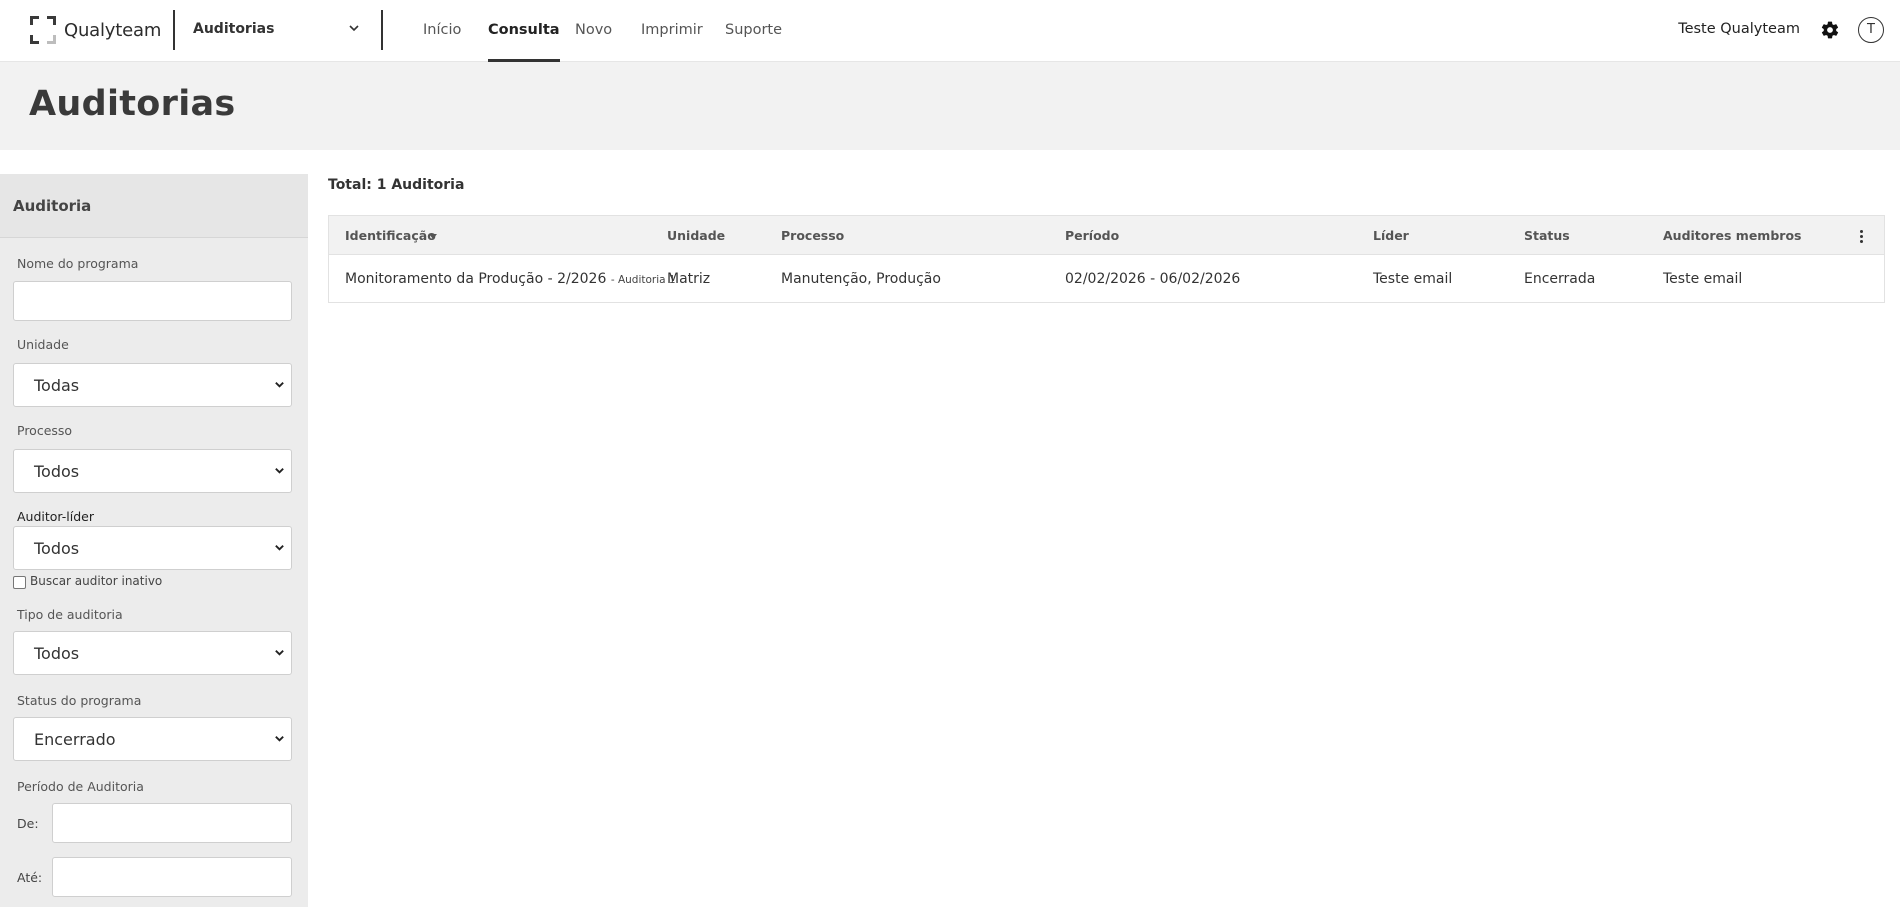 Image resolution: width=1900 pixels, height=907 pixels. Describe the element at coordinates (152, 471) in the screenshot. I see `process-select: Todos` at that location.